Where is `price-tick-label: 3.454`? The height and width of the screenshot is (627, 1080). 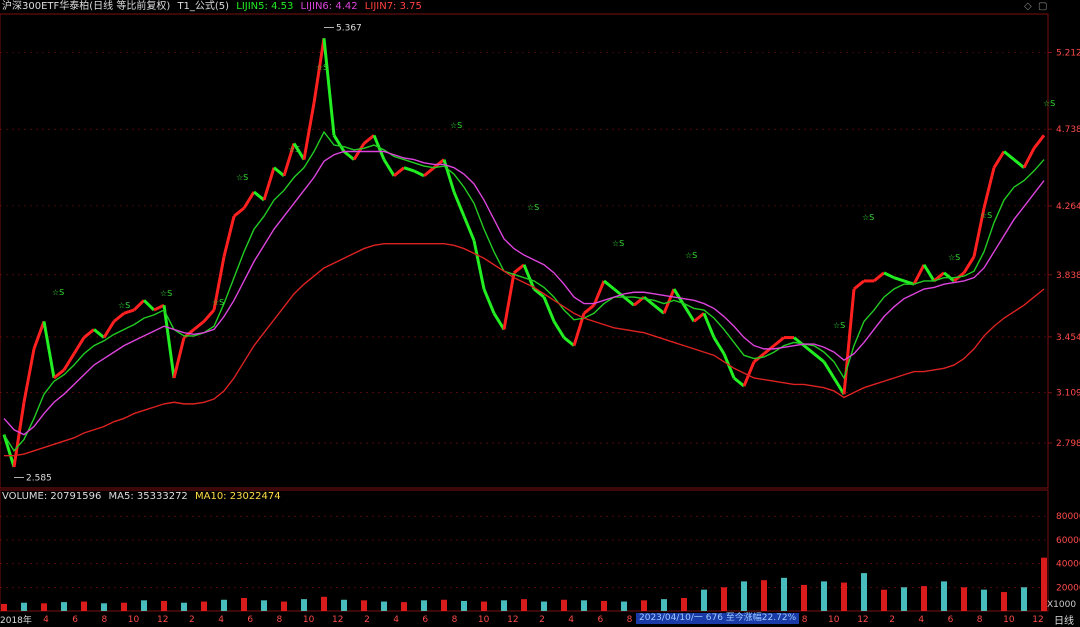 price-tick-label: 3.454 is located at coordinates (1068, 338).